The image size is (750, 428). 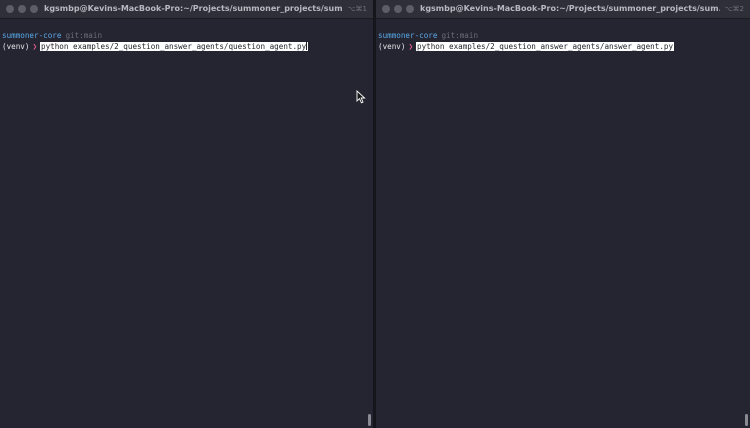 What do you see at coordinates (411, 46) in the screenshot?
I see `right-prompt-arrow-icon: ❯` at bounding box center [411, 46].